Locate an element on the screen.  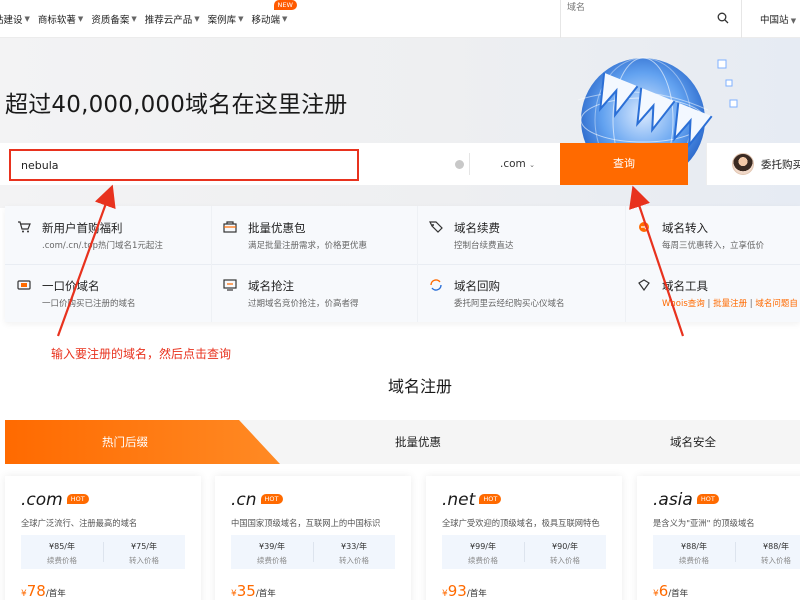
renew-price: ¥99/年续费价格 is located at coordinates (483, 553).